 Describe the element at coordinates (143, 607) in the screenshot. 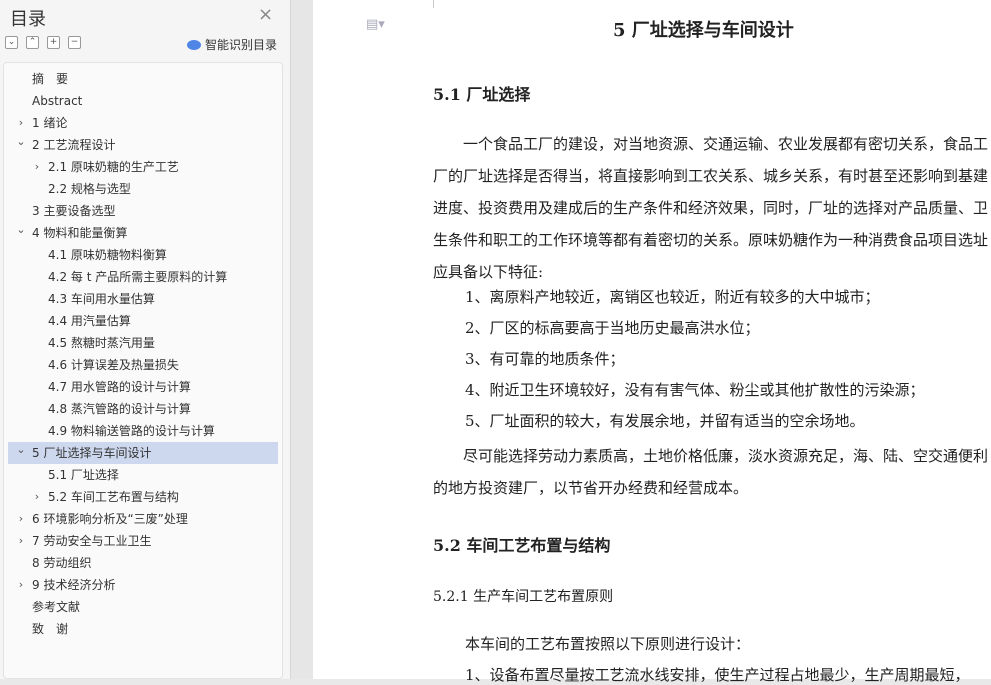

I see `toc-item: 参考文献` at that location.